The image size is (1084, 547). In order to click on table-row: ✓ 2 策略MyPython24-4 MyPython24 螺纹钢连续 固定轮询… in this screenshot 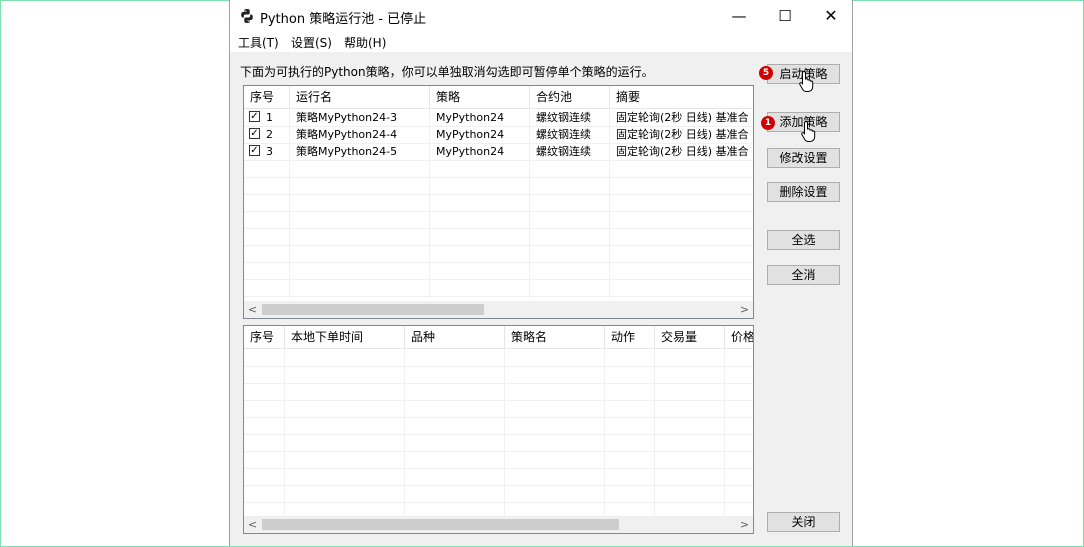, I will do `click(498, 135)`.